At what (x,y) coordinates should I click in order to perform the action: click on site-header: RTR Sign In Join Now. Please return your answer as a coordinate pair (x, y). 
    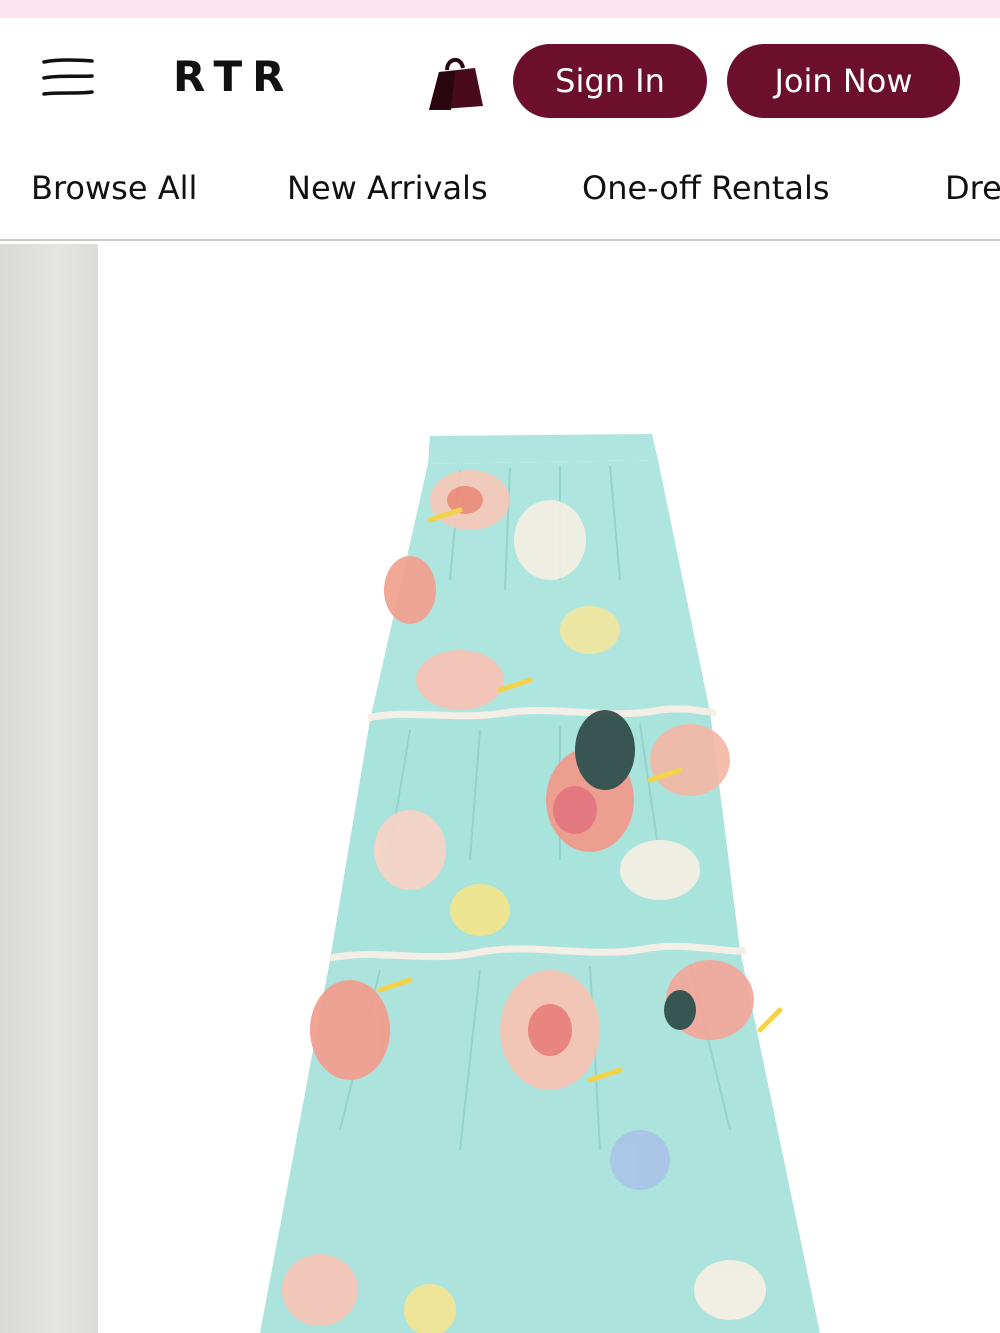
    Looking at the image, I should click on (500, 80).